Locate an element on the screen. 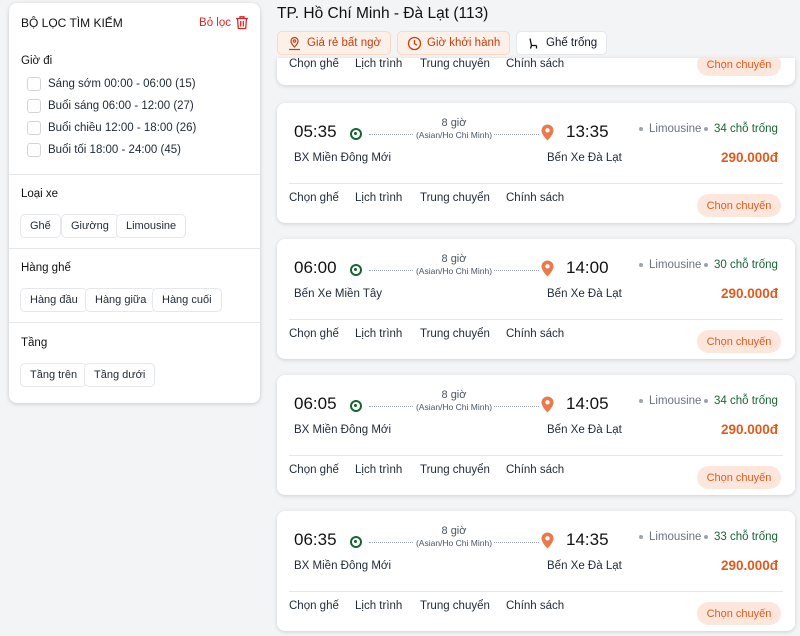 The height and width of the screenshot is (636, 800). arrival-time: 14:35 is located at coordinates (587, 539).